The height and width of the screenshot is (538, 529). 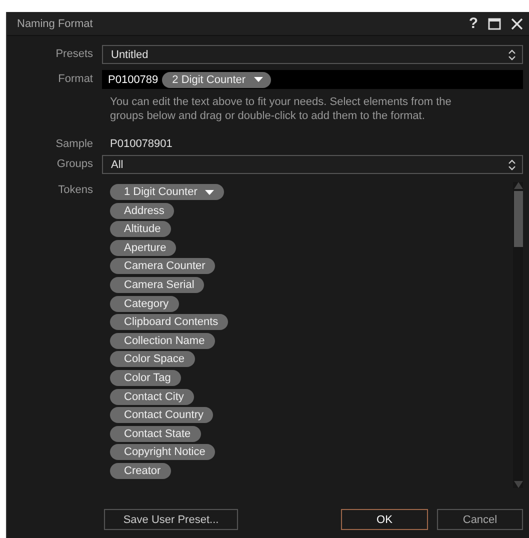 What do you see at coordinates (141, 144) in the screenshot?
I see `sample-value: P010078901` at bounding box center [141, 144].